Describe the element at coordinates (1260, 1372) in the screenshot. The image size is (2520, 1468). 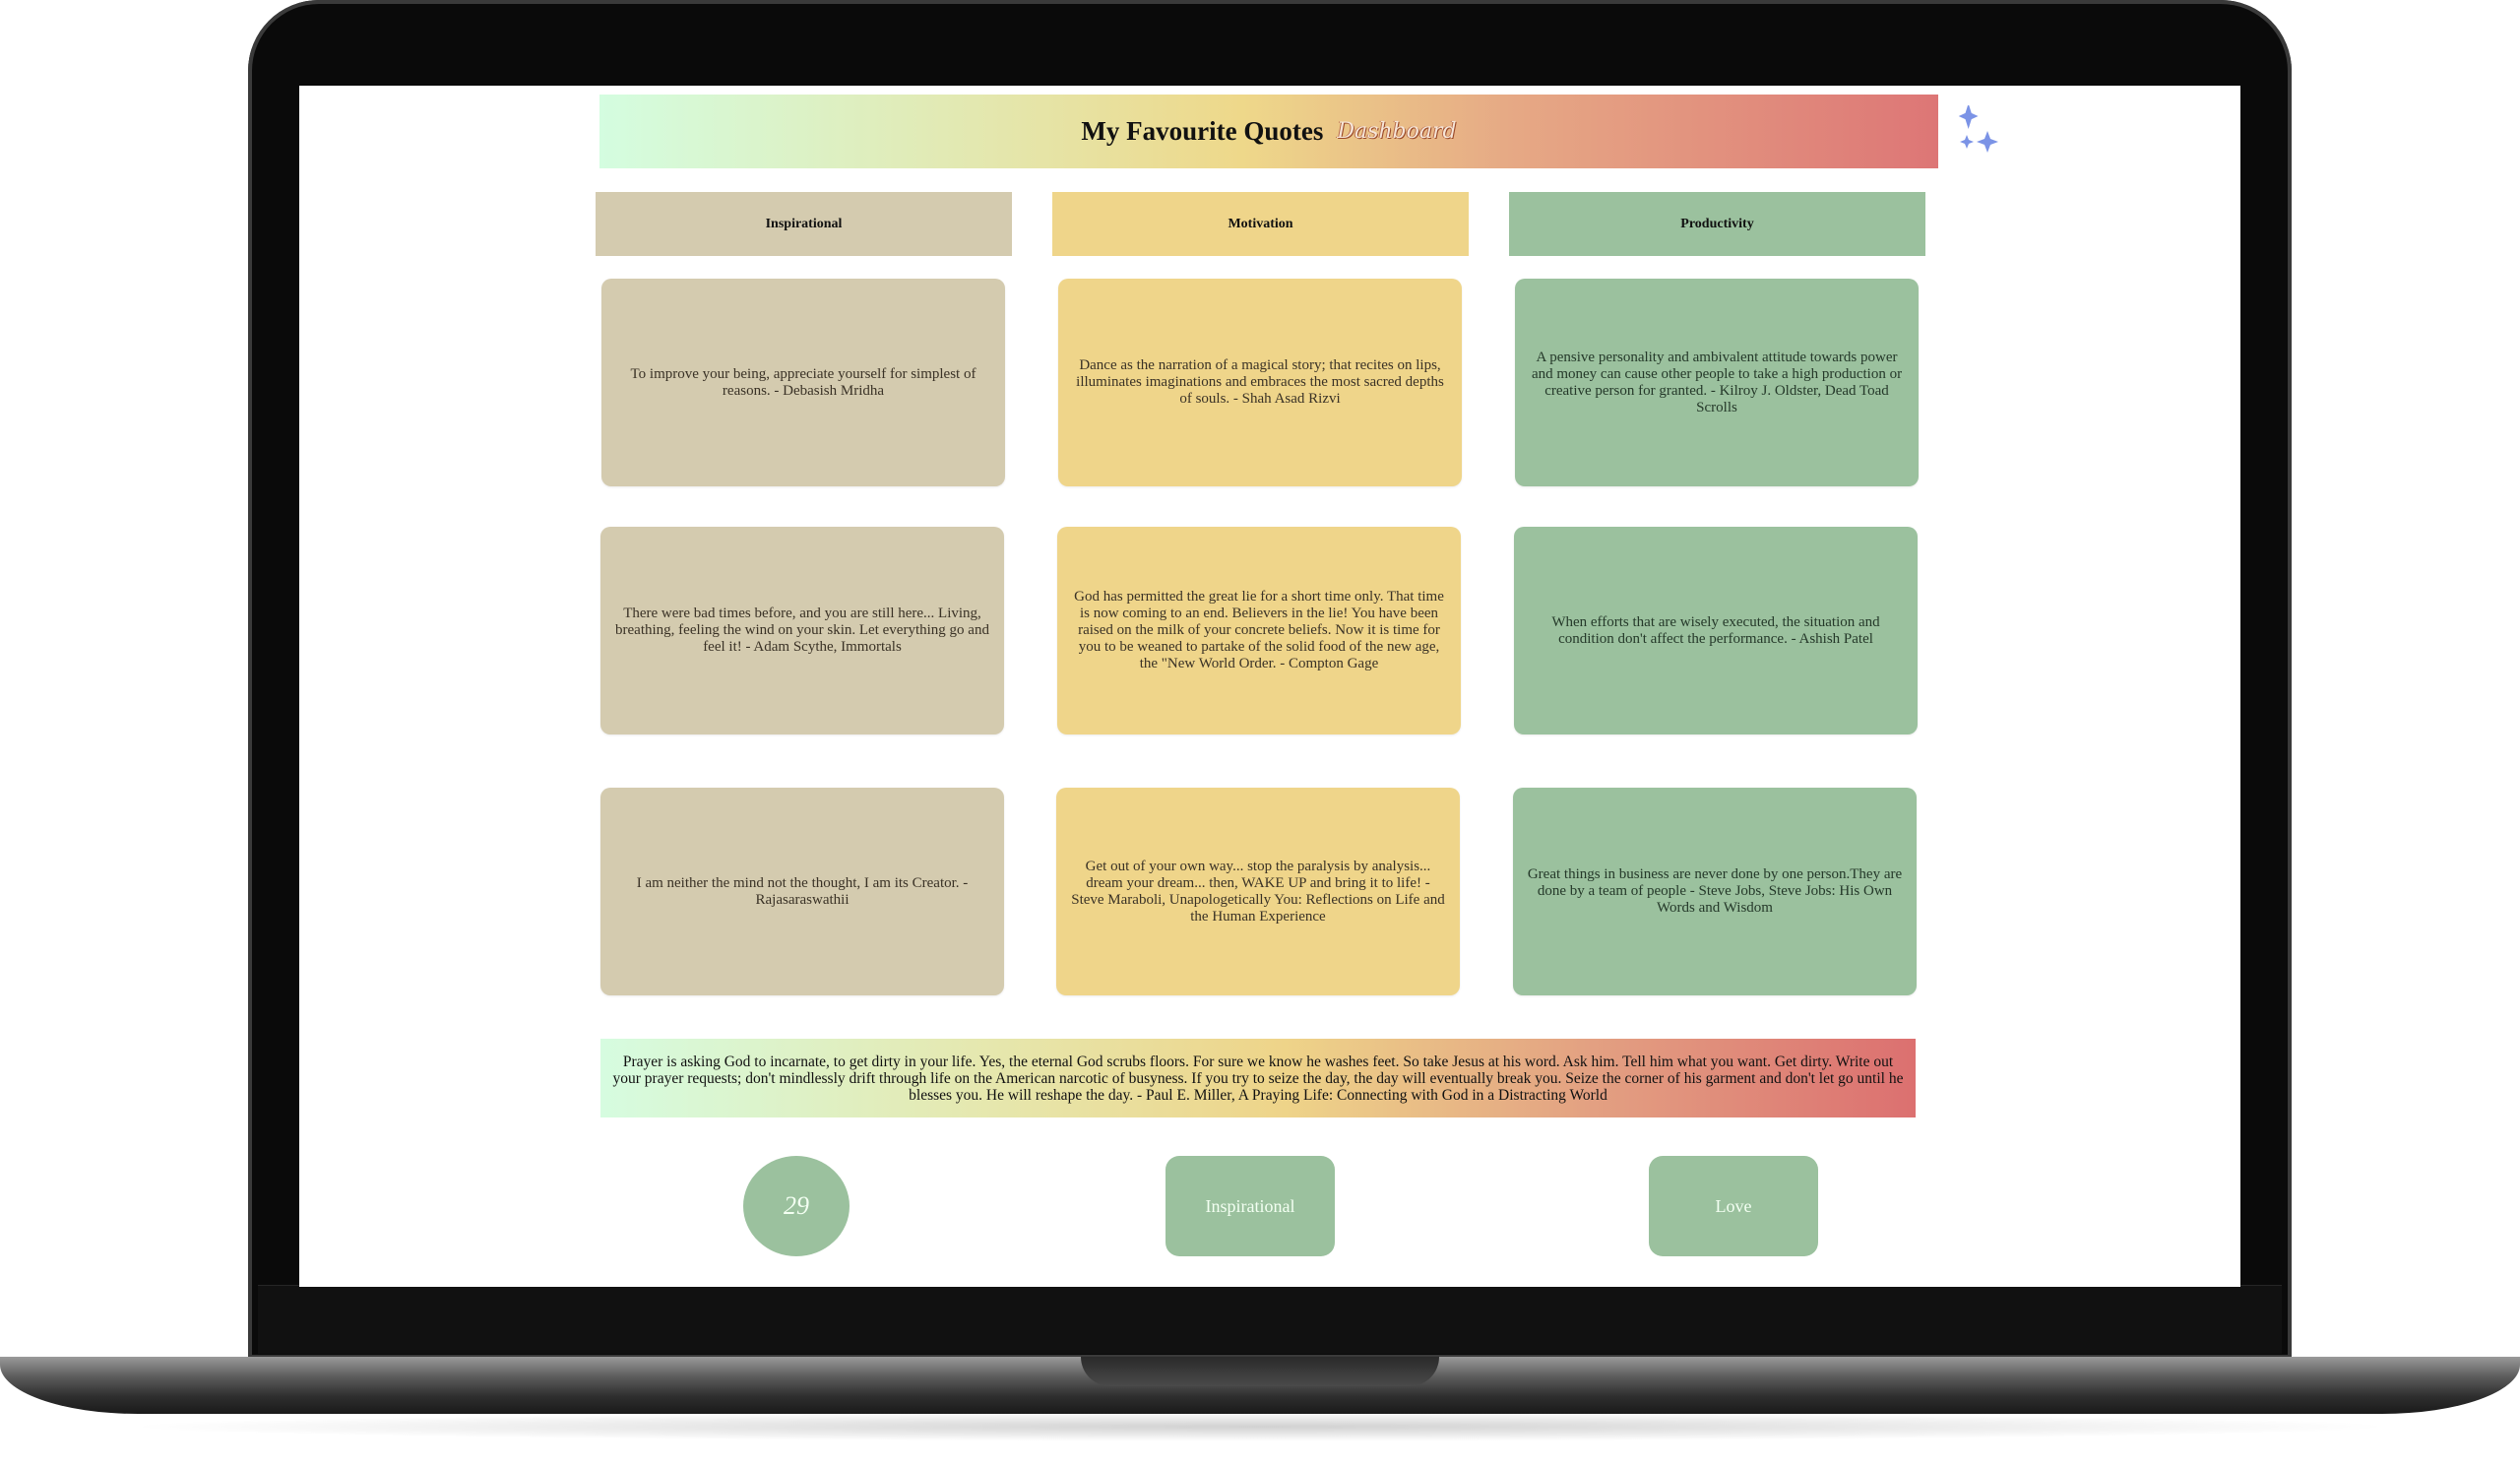
I see `laptop-notch` at that location.